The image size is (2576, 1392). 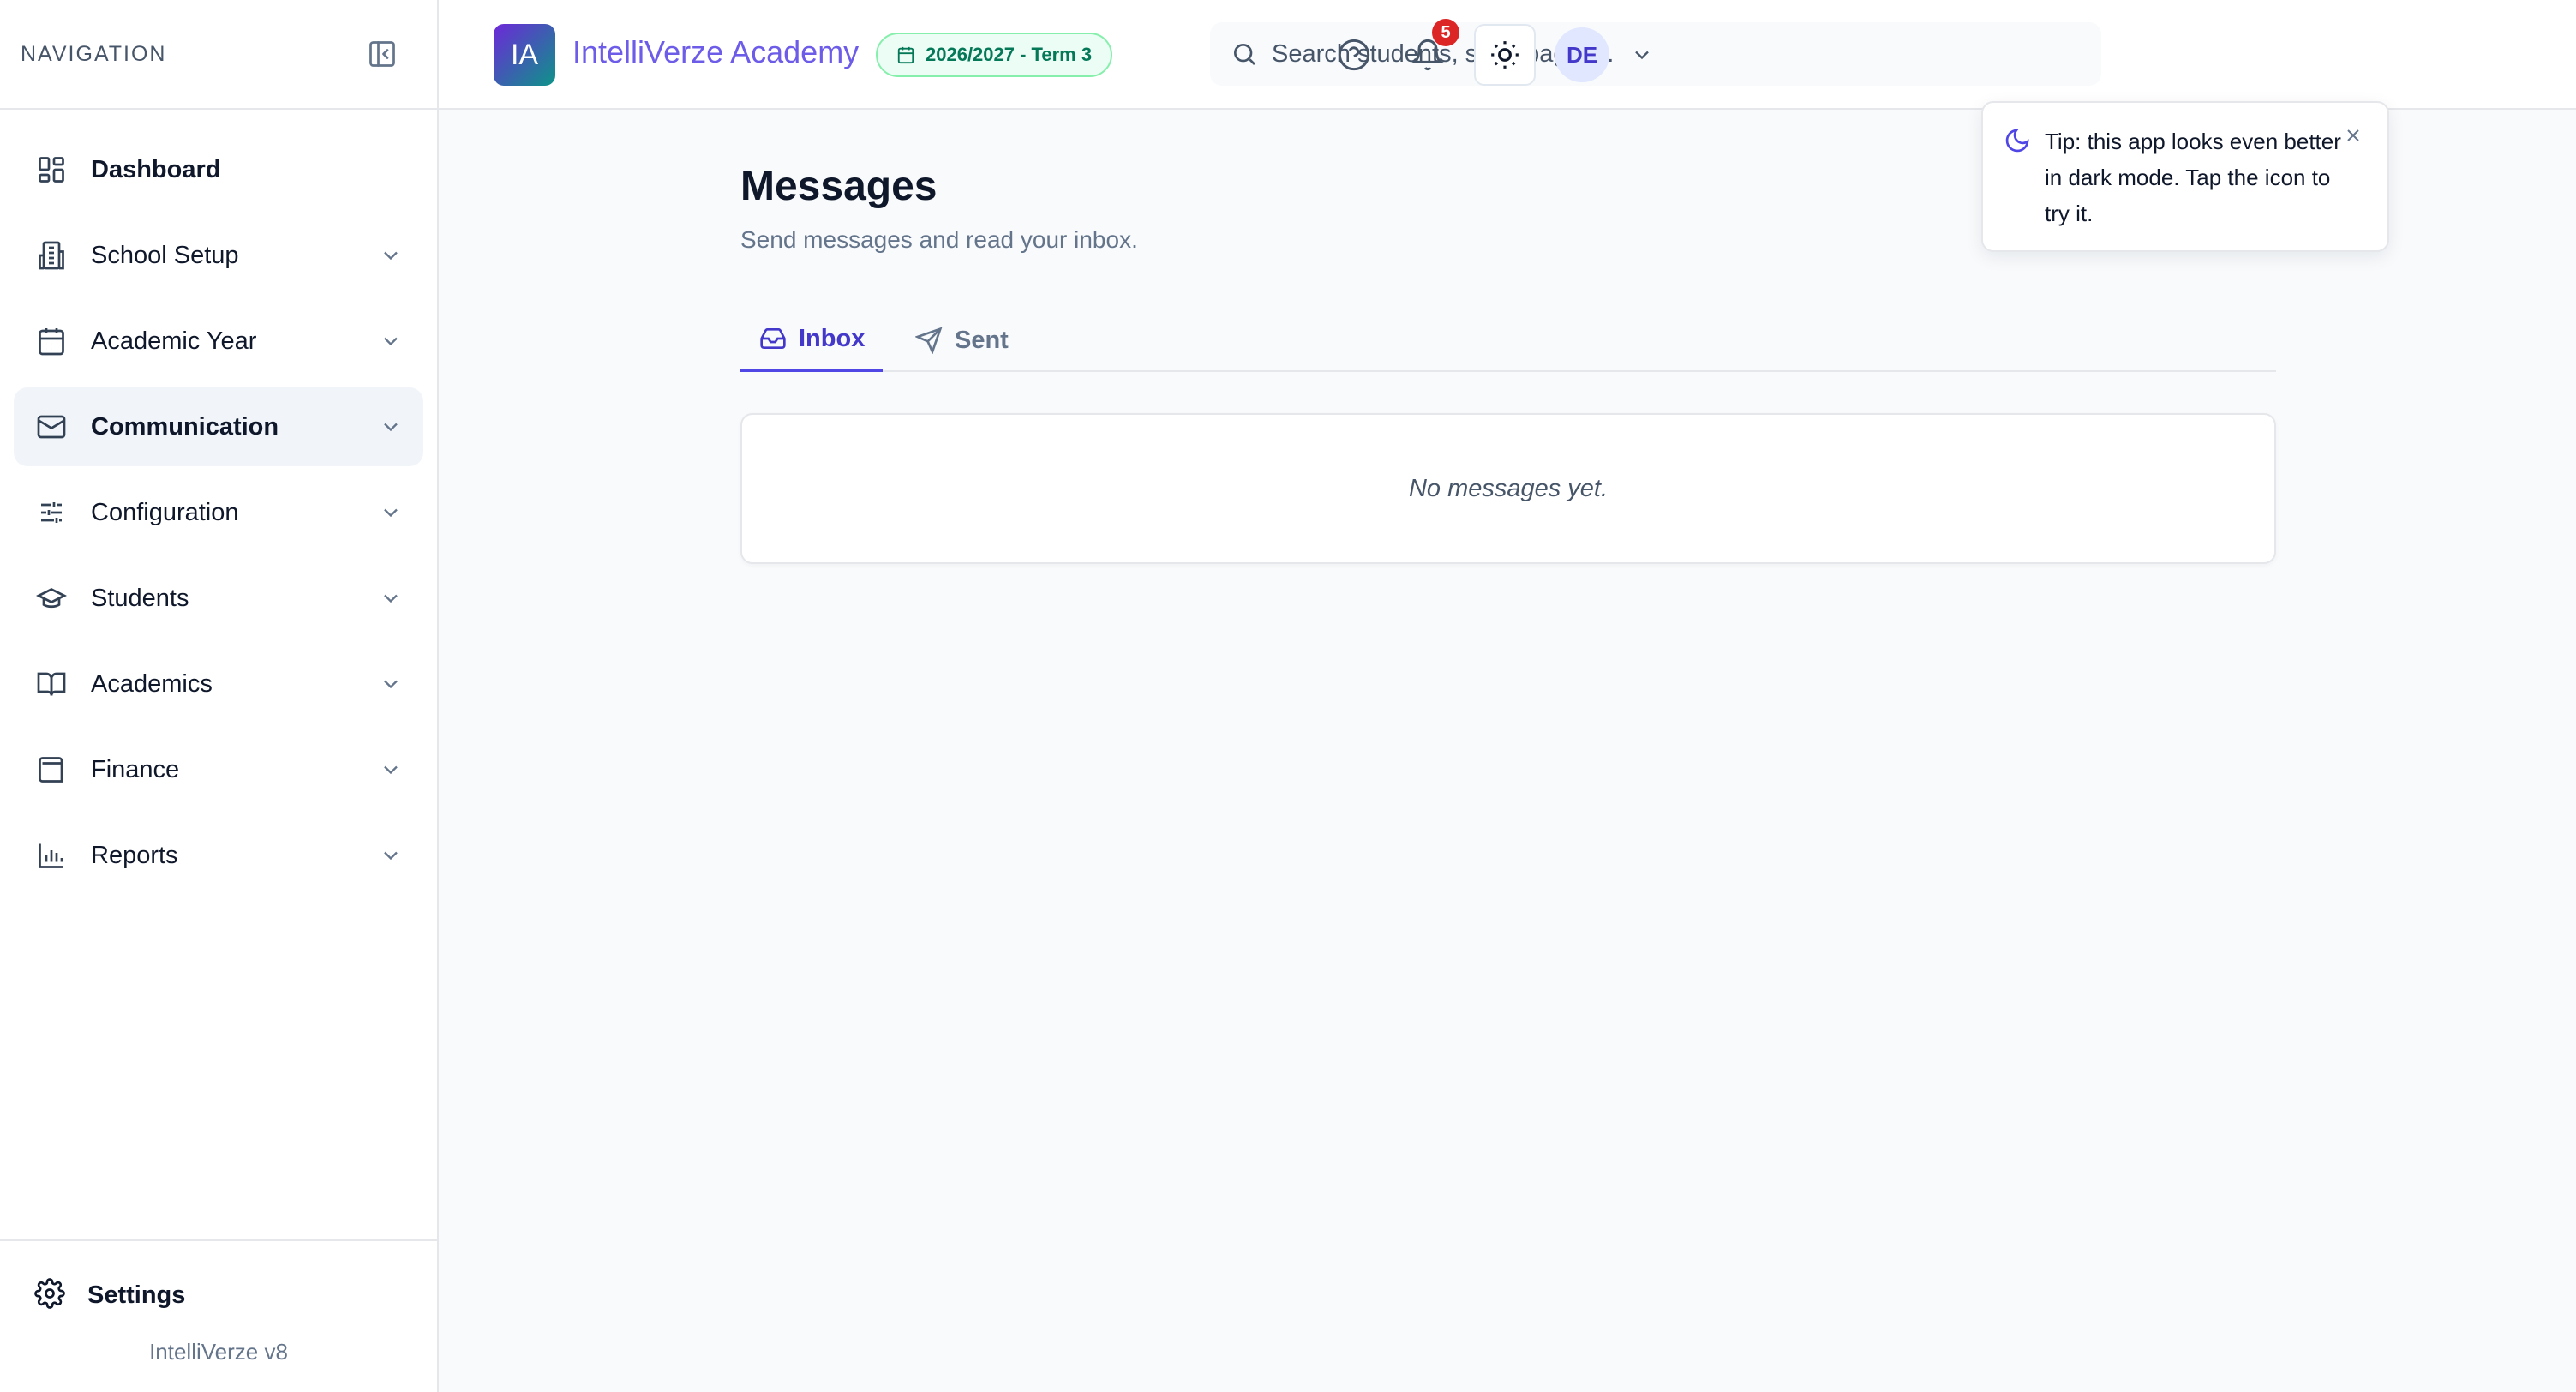 I want to click on dashboard-icon, so click(x=51, y=170).